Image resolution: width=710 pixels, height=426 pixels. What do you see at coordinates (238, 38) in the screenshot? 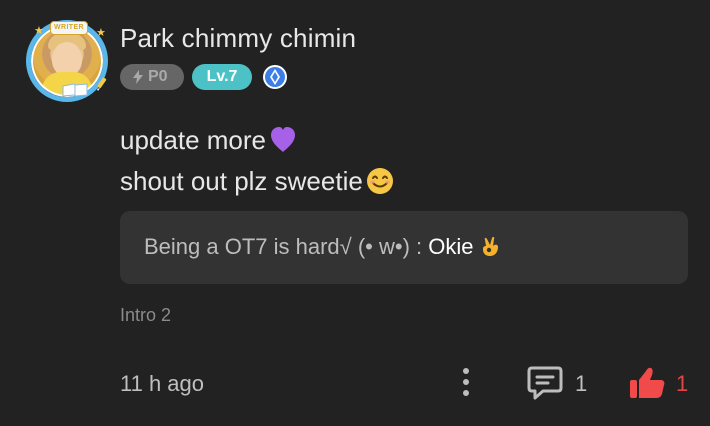
I see `author-name: Park chimmy chimin` at bounding box center [238, 38].